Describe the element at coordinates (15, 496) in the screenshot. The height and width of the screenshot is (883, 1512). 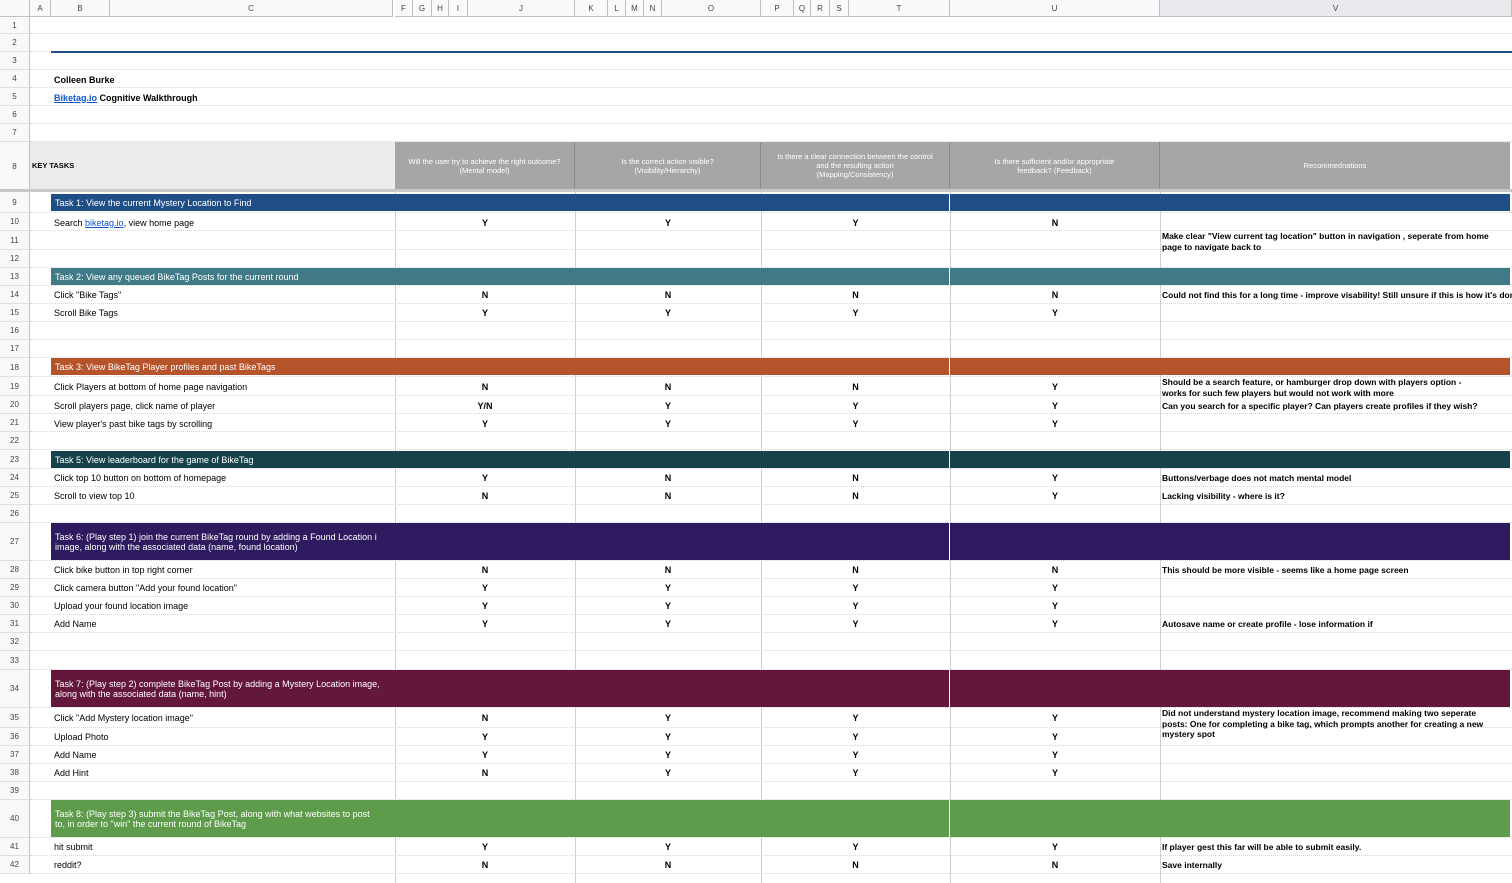
I see `row-header-25: 25` at that location.